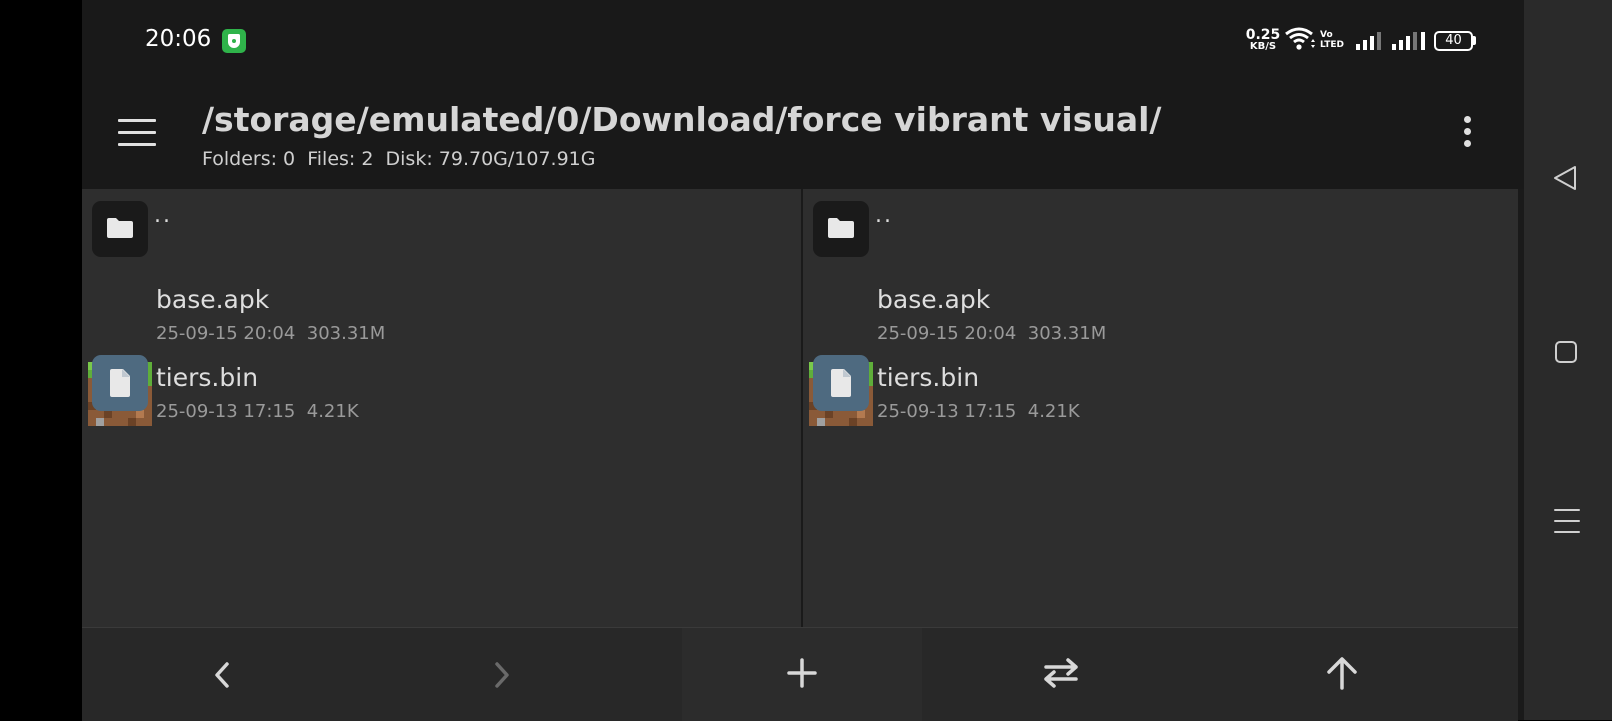 This screenshot has width=1612, height=721. What do you see at coordinates (1326, 35) in the screenshot?
I see `volte-top: Vo` at bounding box center [1326, 35].